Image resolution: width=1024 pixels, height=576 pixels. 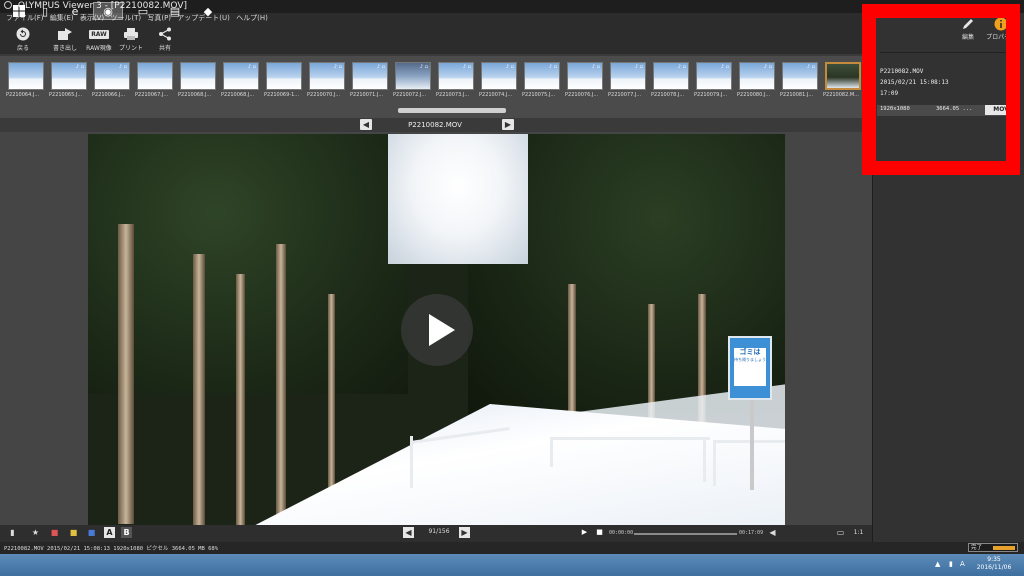 What do you see at coordinates (508, 124) in the screenshot?
I see `next-file-button: ▶` at bounding box center [508, 124].